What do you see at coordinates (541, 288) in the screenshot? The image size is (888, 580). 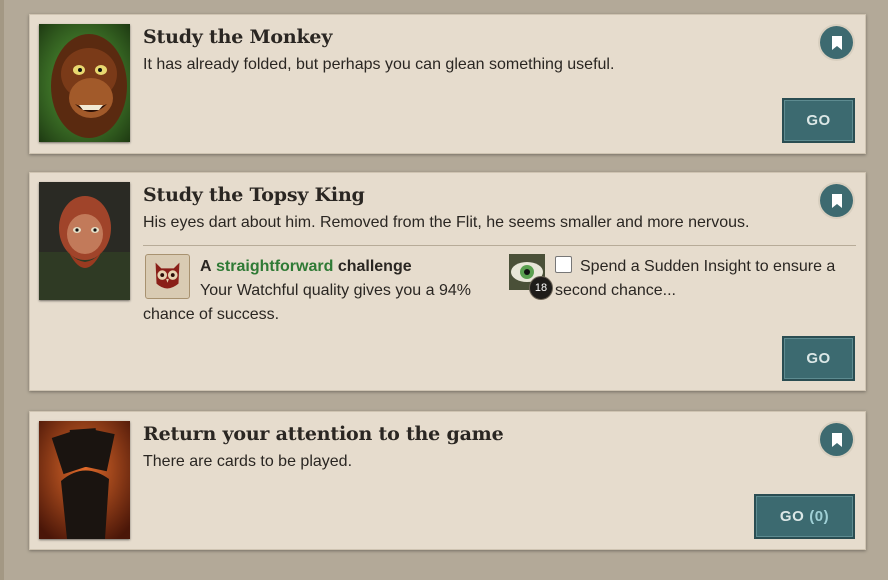 I see `insight-count-badge: 18` at bounding box center [541, 288].